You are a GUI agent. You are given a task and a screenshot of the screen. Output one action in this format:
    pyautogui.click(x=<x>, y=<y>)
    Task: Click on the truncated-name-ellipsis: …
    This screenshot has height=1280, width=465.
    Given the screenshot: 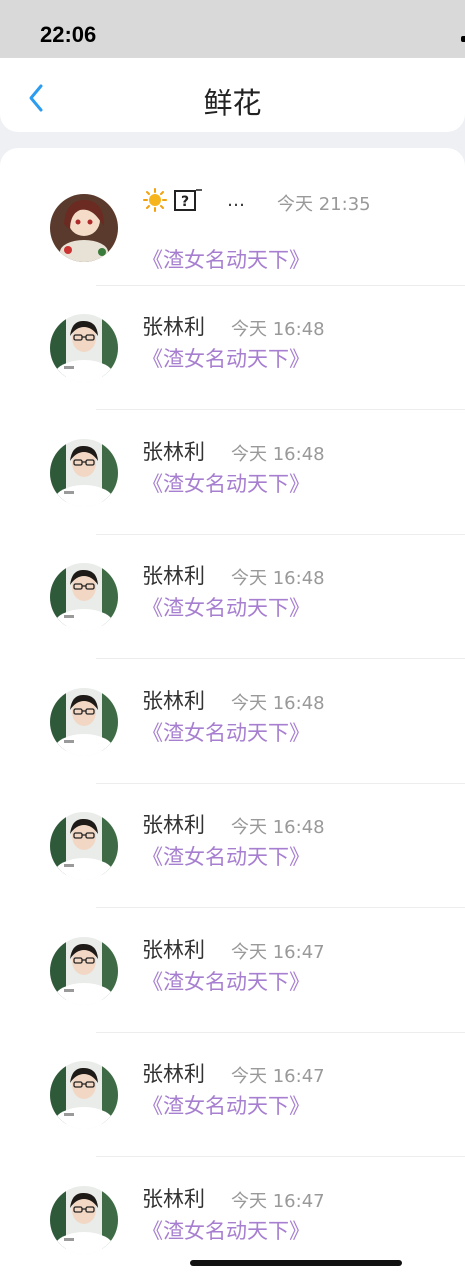 What is the action you would take?
    pyautogui.click(x=236, y=200)
    